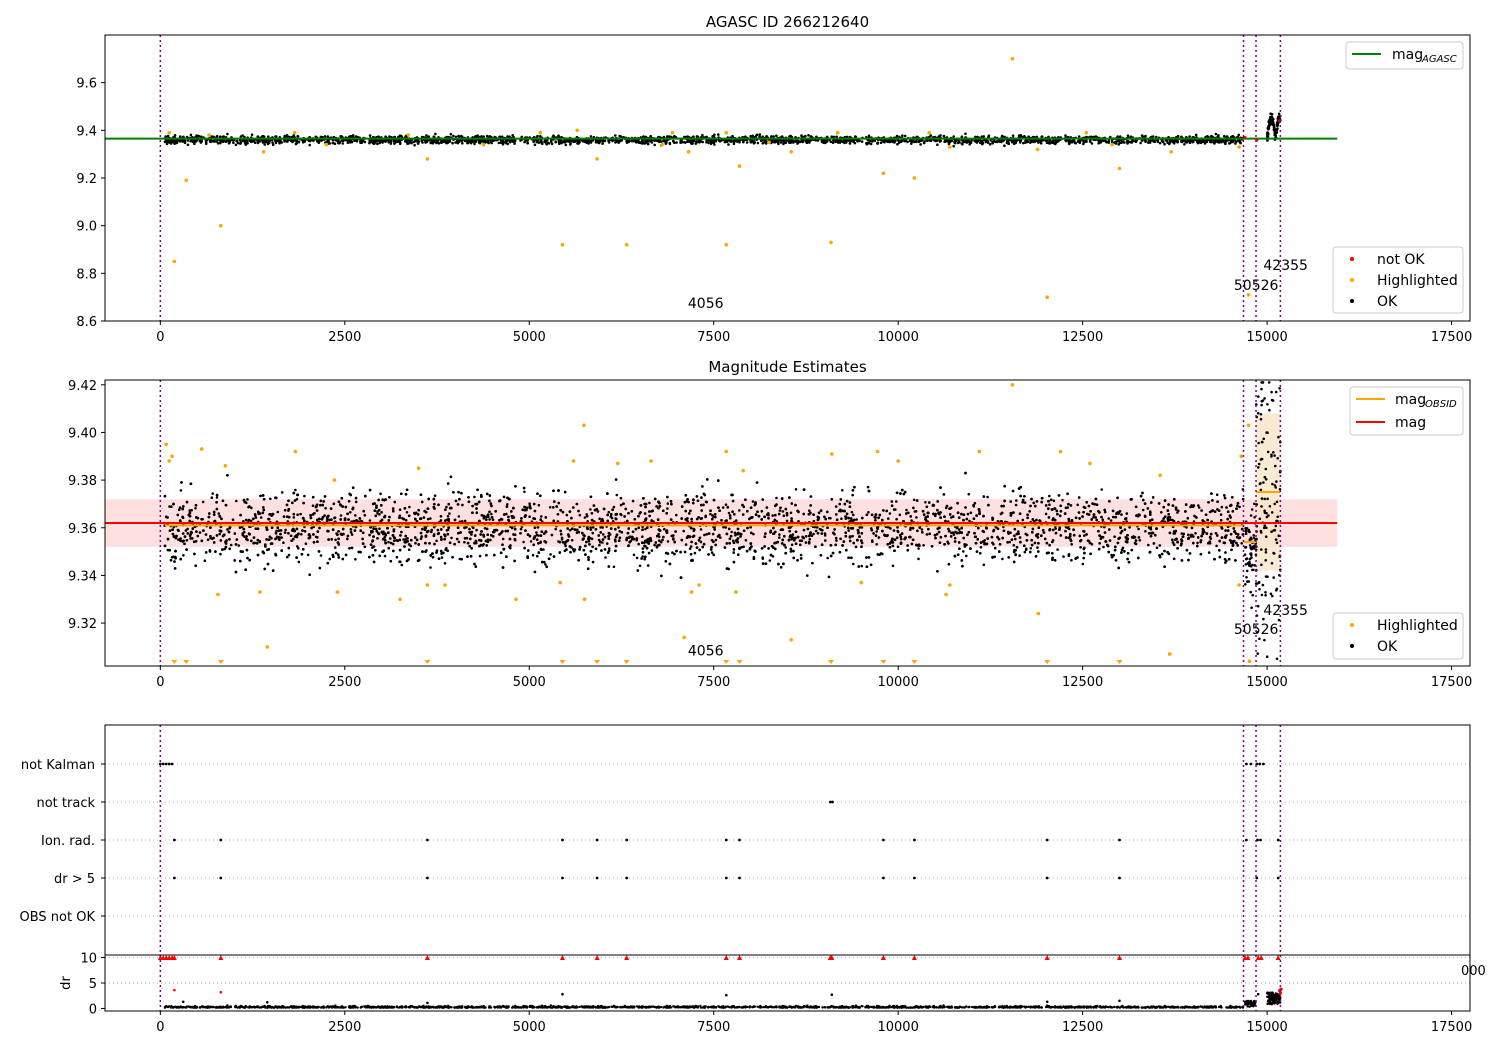  Describe the element at coordinates (1439, 59) in the screenshot. I see `legend-label-subscript: AGASC` at that location.